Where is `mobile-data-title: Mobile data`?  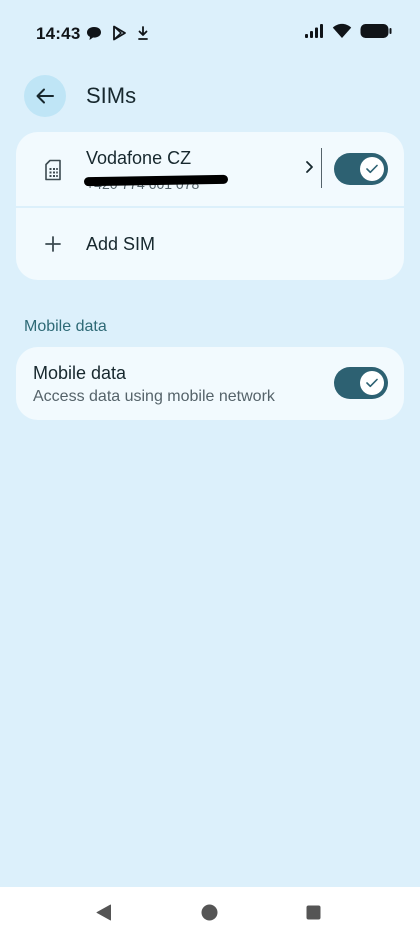 mobile-data-title: Mobile data is located at coordinates (80, 373).